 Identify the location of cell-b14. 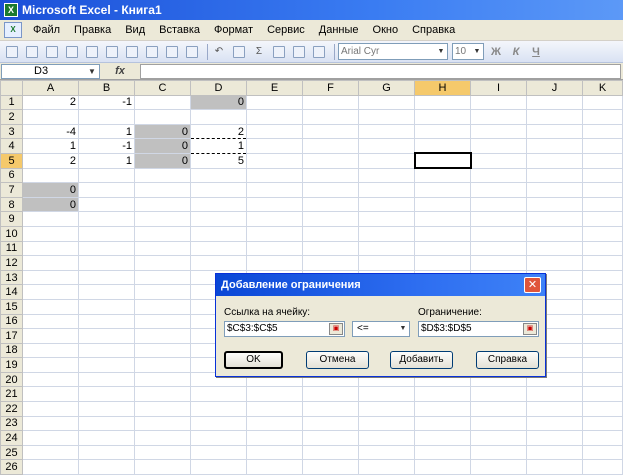
(106, 292).